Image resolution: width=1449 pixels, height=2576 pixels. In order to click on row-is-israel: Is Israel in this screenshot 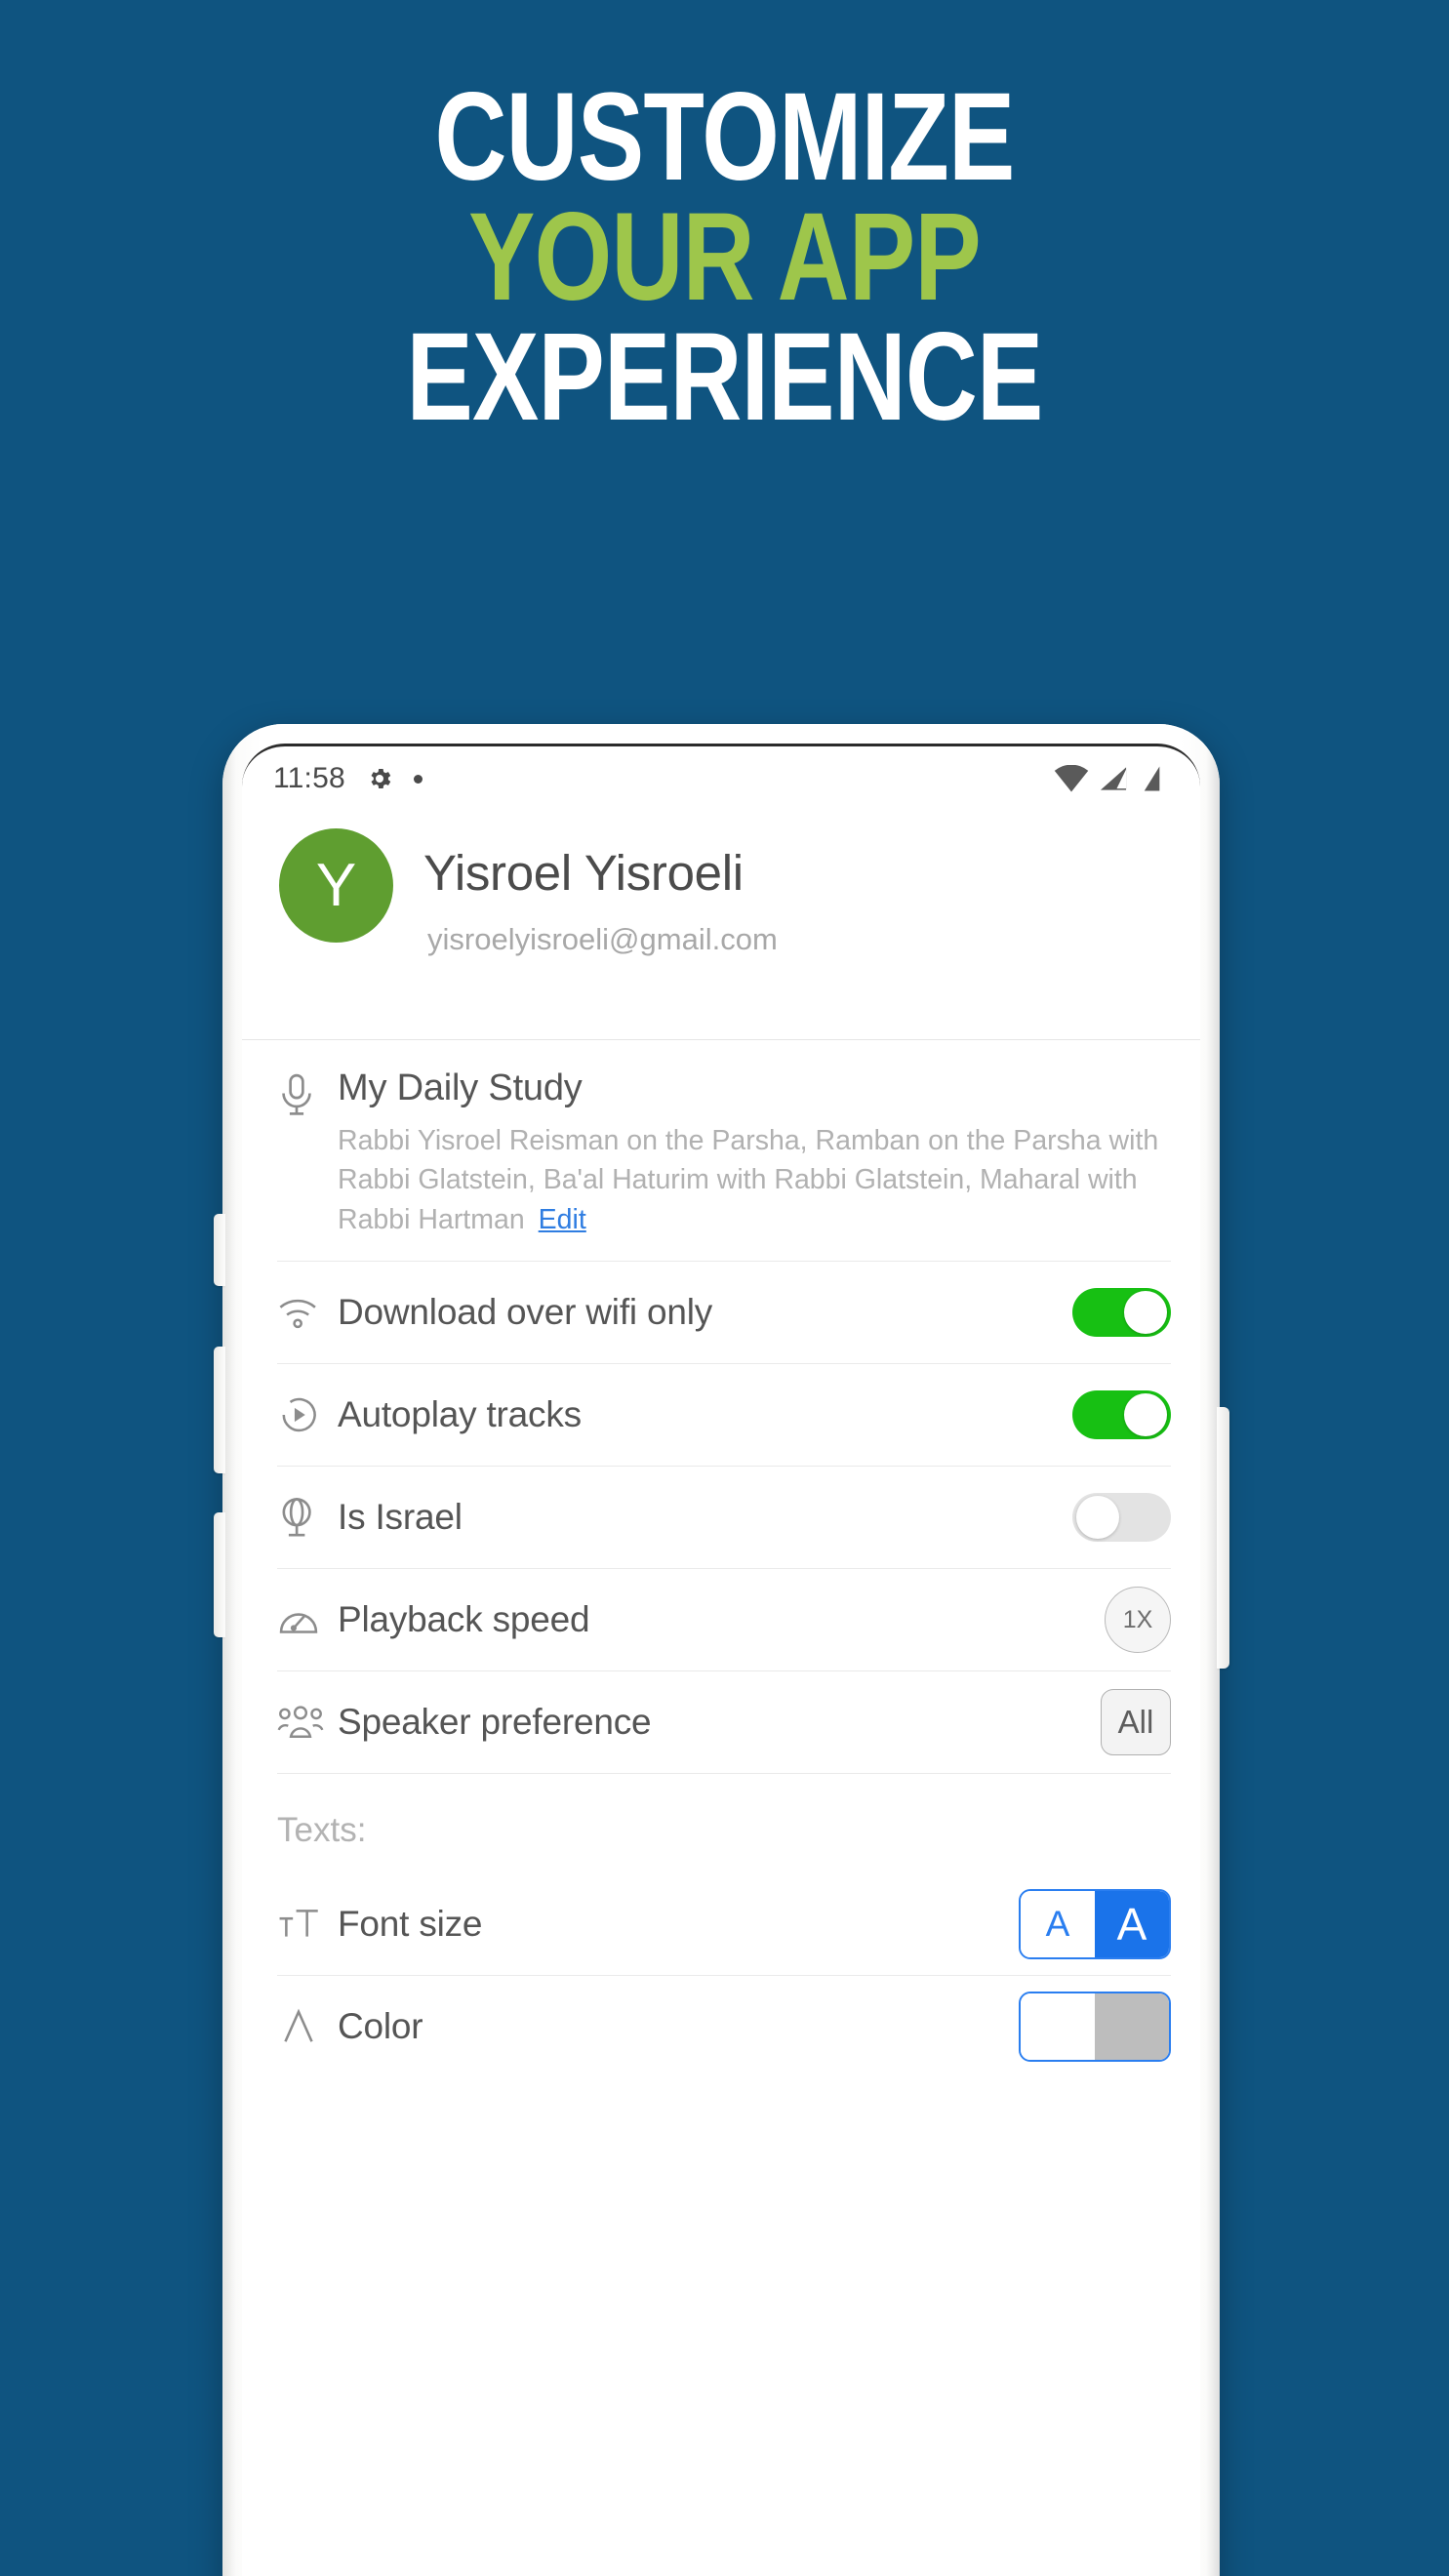, I will do `click(721, 1517)`.